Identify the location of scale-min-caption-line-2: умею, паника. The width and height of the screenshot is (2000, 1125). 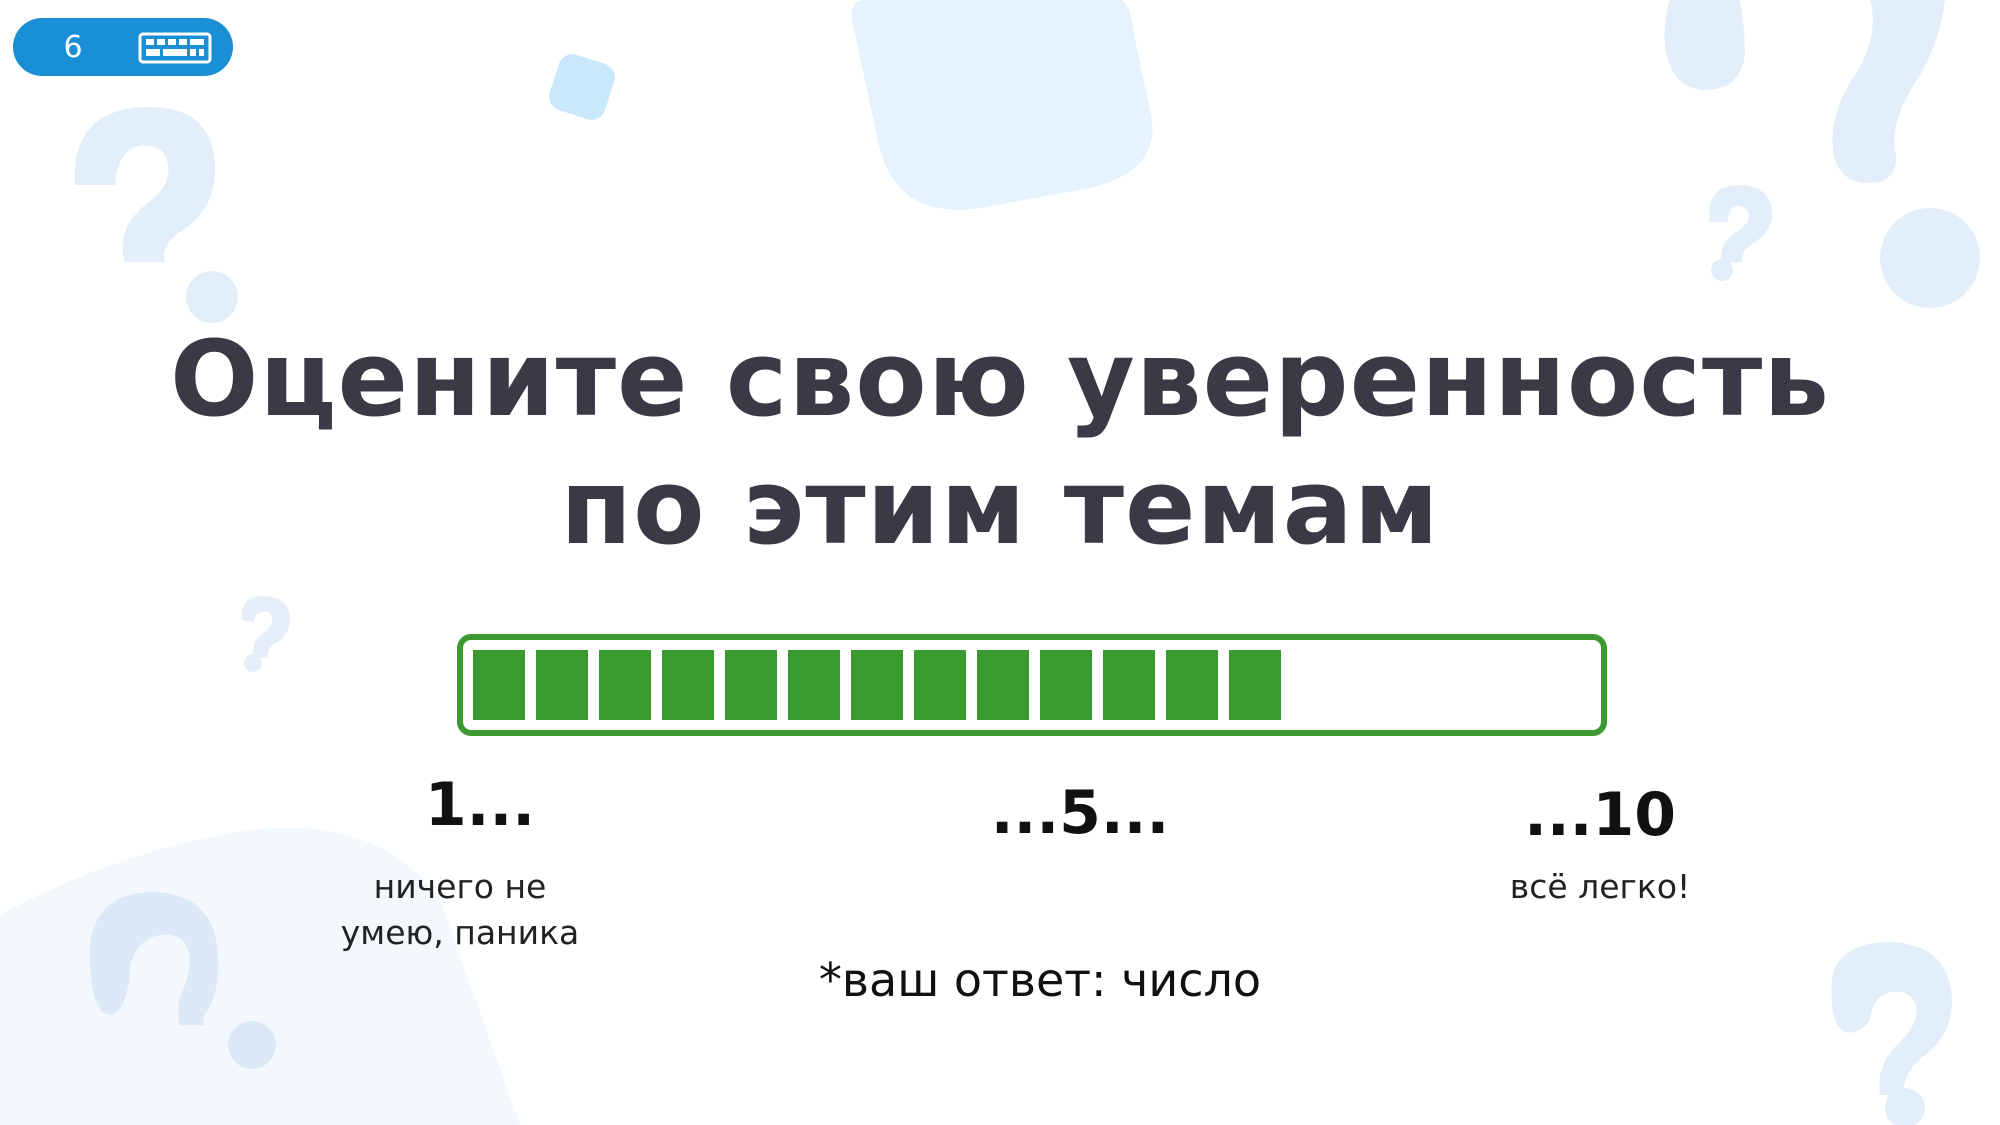
(460, 932).